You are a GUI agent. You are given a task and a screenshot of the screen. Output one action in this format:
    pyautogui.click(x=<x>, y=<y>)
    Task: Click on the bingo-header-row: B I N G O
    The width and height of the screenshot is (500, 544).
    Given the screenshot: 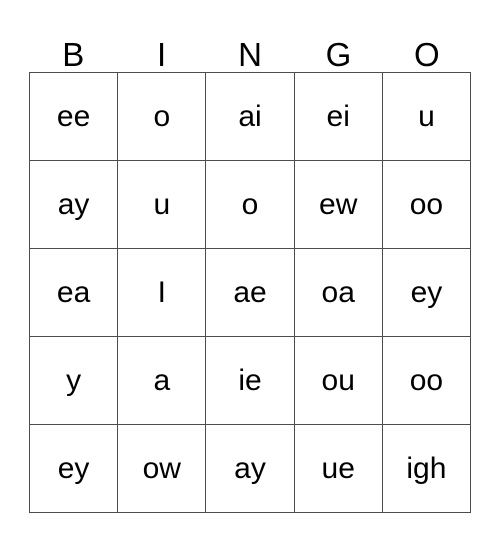 What is the action you would take?
    pyautogui.click(x=250, y=50)
    